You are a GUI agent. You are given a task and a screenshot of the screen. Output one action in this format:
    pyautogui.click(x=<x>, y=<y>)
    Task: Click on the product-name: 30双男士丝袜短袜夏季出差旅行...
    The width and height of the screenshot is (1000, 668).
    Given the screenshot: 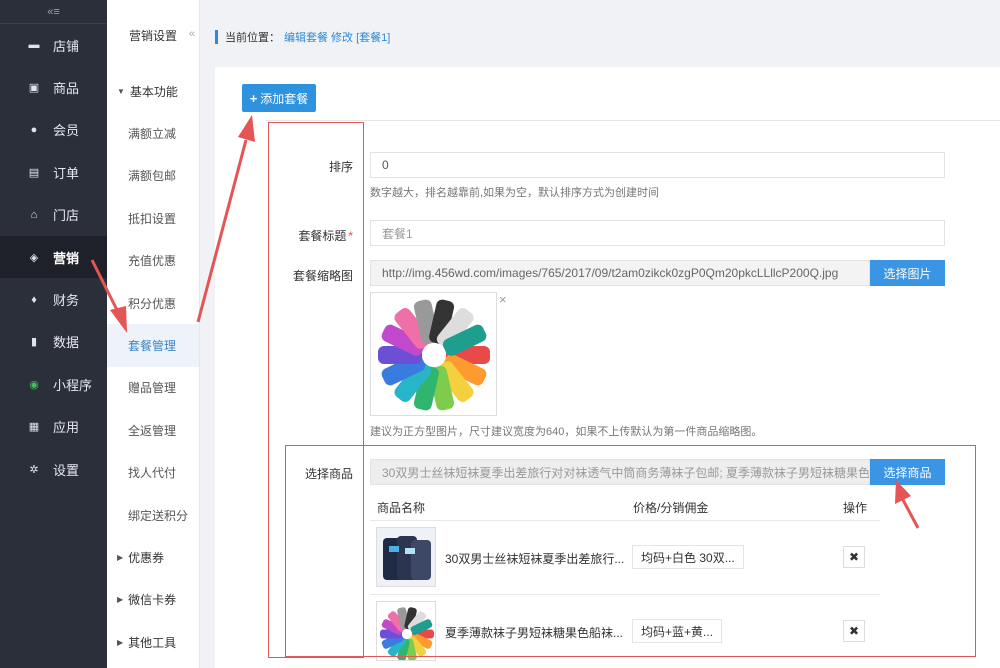 What is the action you would take?
    pyautogui.click(x=535, y=559)
    